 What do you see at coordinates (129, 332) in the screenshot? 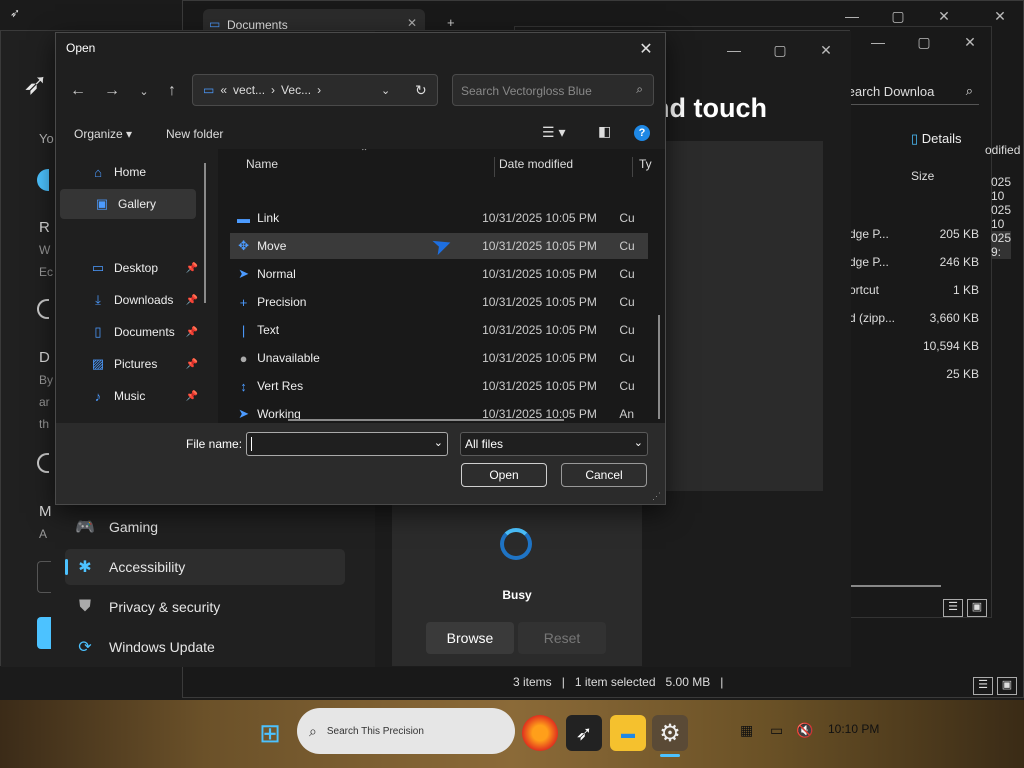
I see `nav-item-documents: ▯ Documents 📌` at bounding box center [129, 332].